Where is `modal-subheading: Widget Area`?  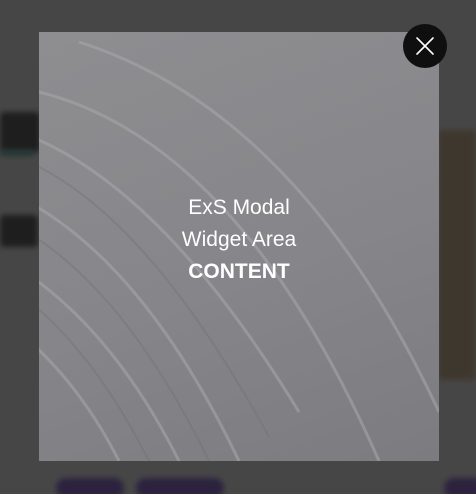
modal-subheading: Widget Area is located at coordinates (239, 239).